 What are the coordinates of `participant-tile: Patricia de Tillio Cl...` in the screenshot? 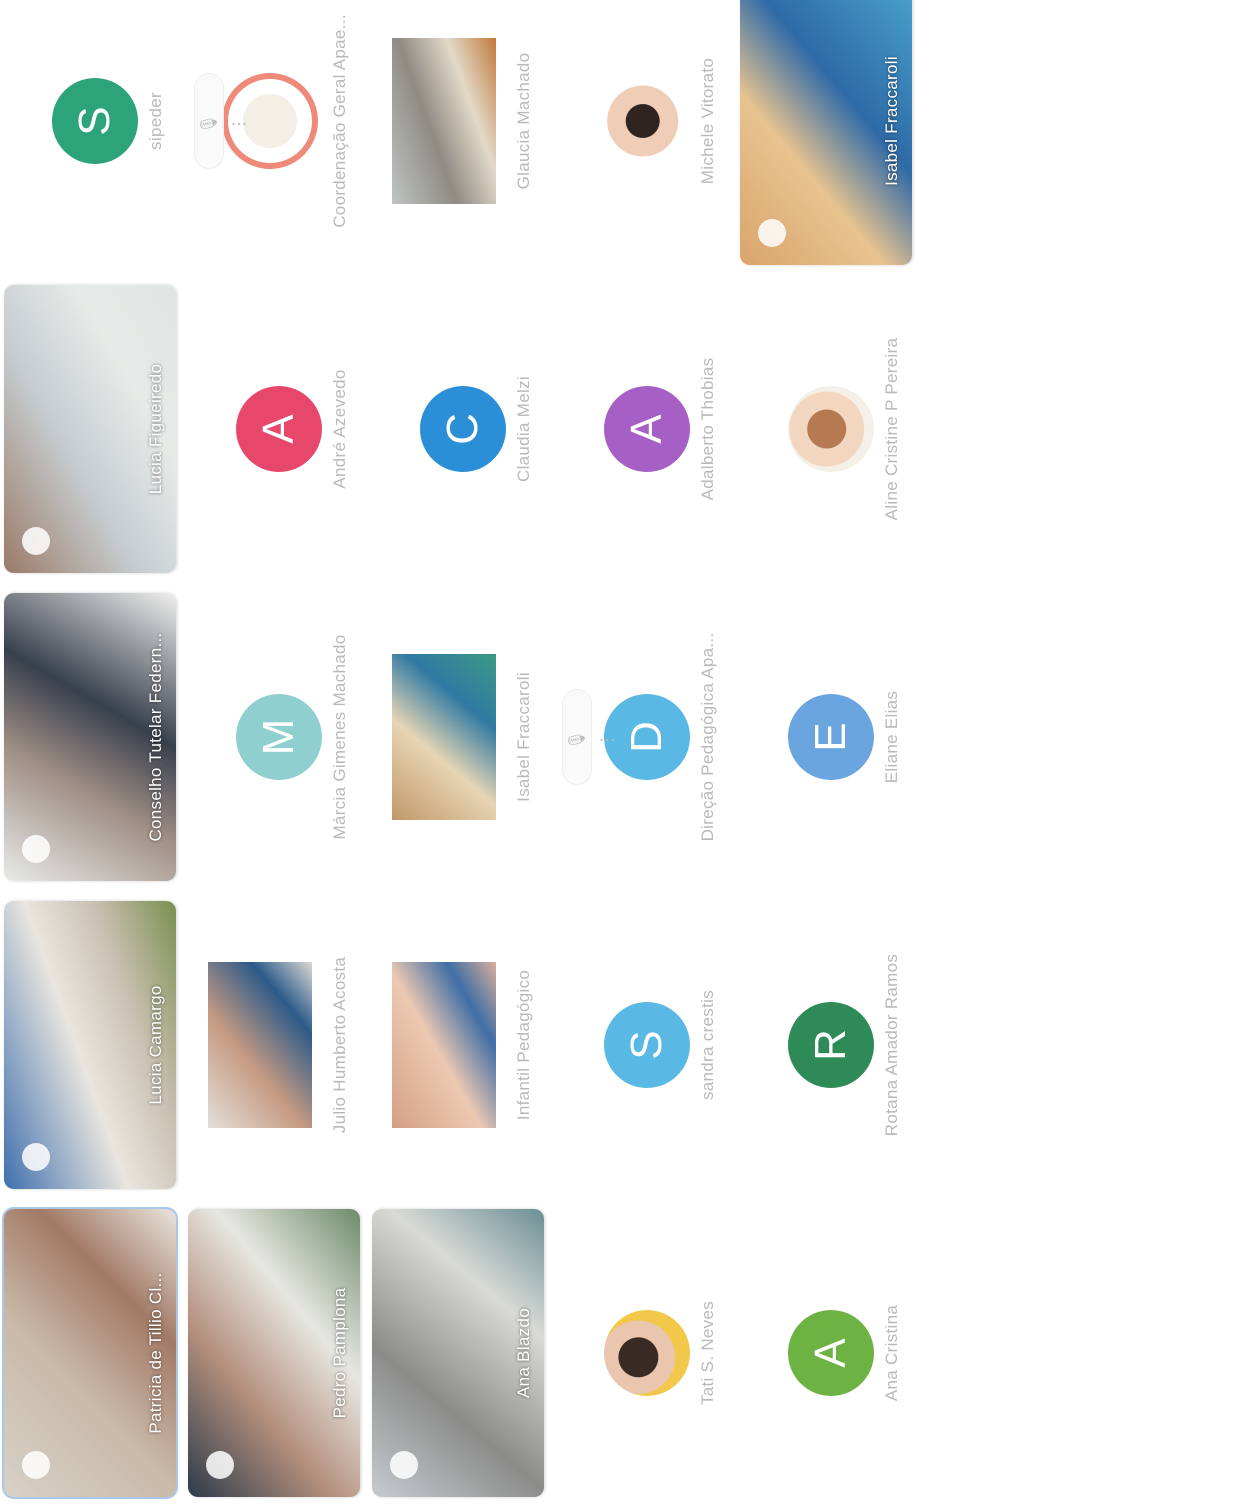 It's located at (90, 1353).